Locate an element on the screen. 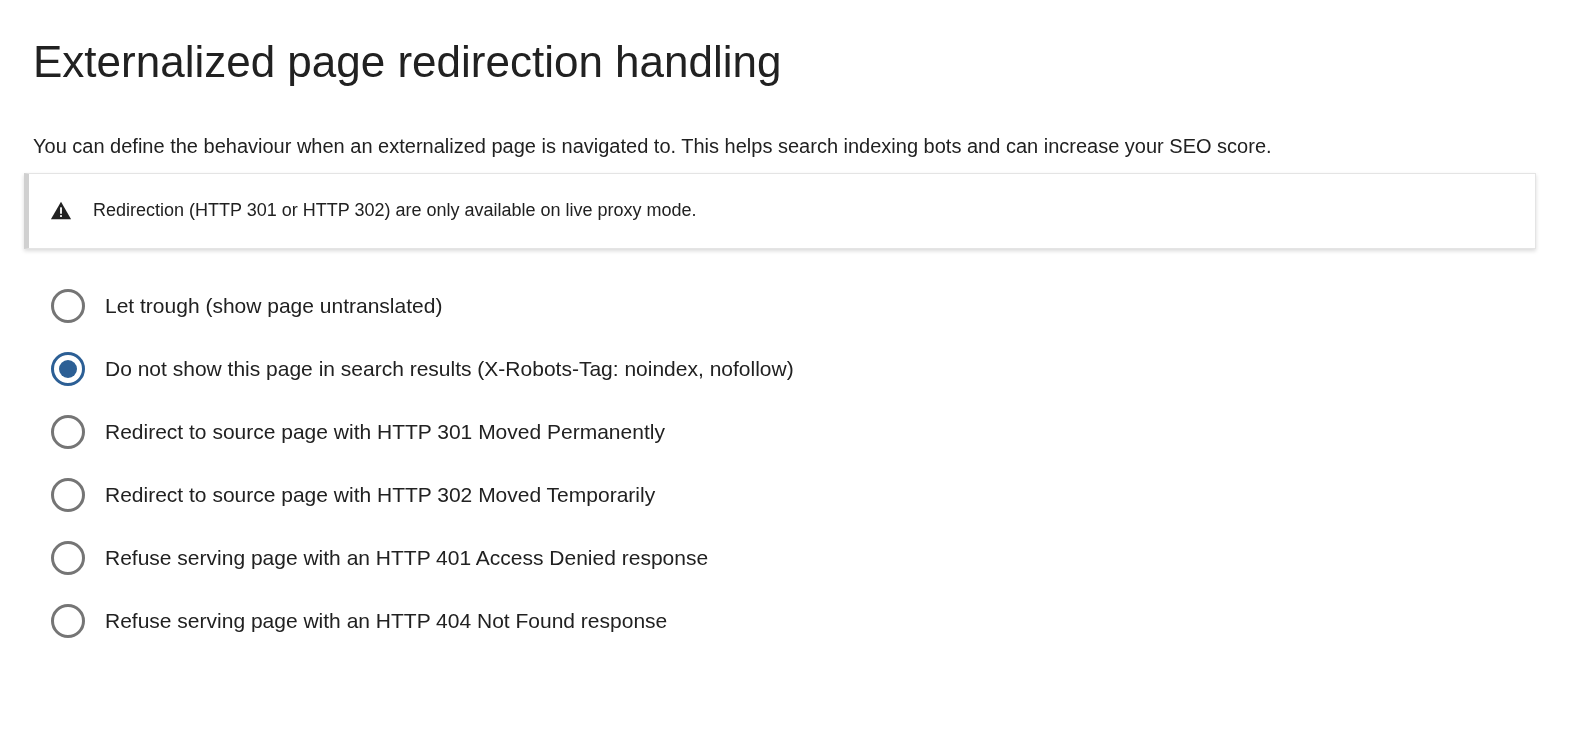  description-text: You can define the behaviour when an externalized page is navigated to. This helps search indexing bots and can increase your SEO score. is located at coordinates (653, 146).